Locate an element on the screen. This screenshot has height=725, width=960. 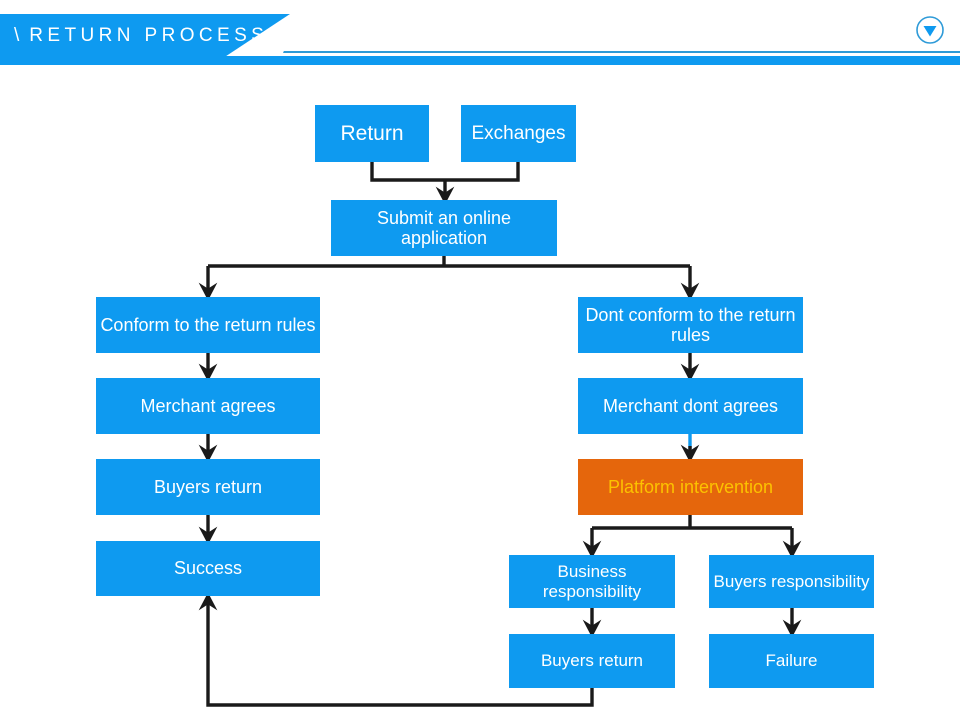
node-label: Exchanges is located at coordinates (518, 133).